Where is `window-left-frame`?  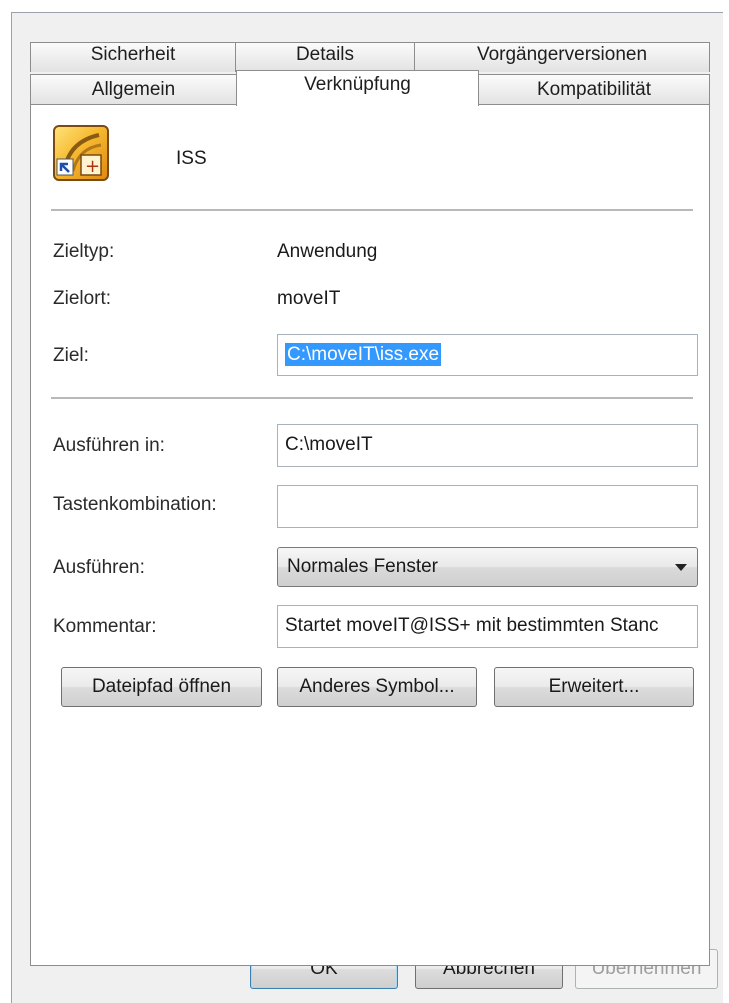 window-left-frame is located at coordinates (6, 507).